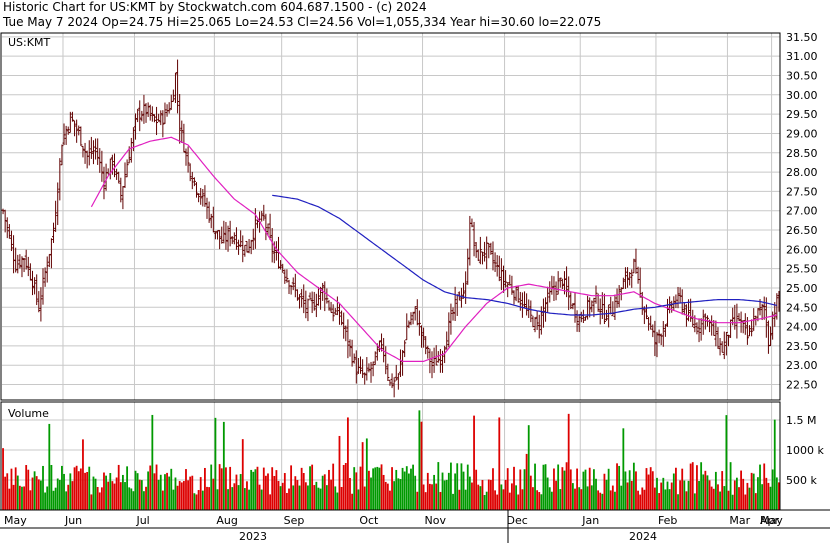  What do you see at coordinates (15, 520) in the screenshot?
I see `x-month-label: May` at bounding box center [15, 520].